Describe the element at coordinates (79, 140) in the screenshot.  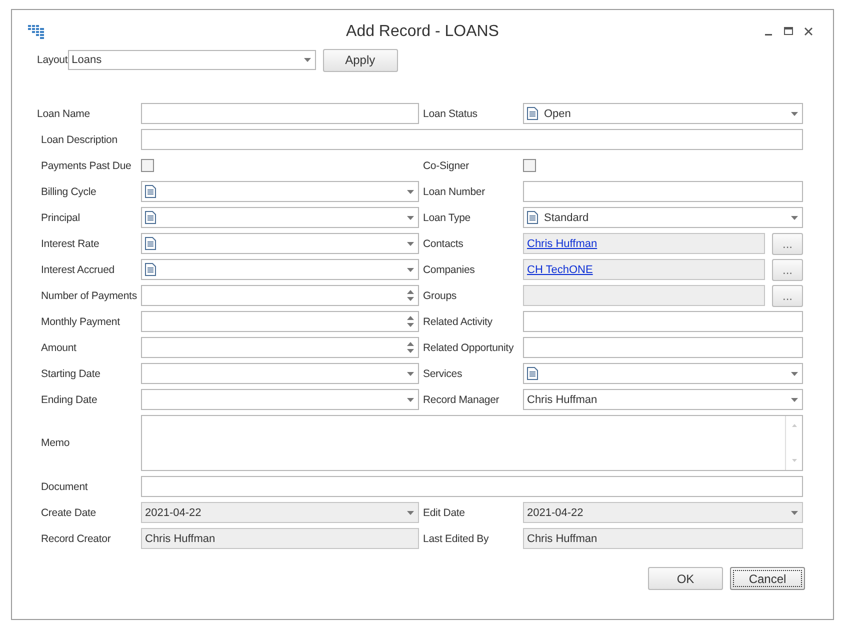
I see `field-label: Loan Description` at that location.